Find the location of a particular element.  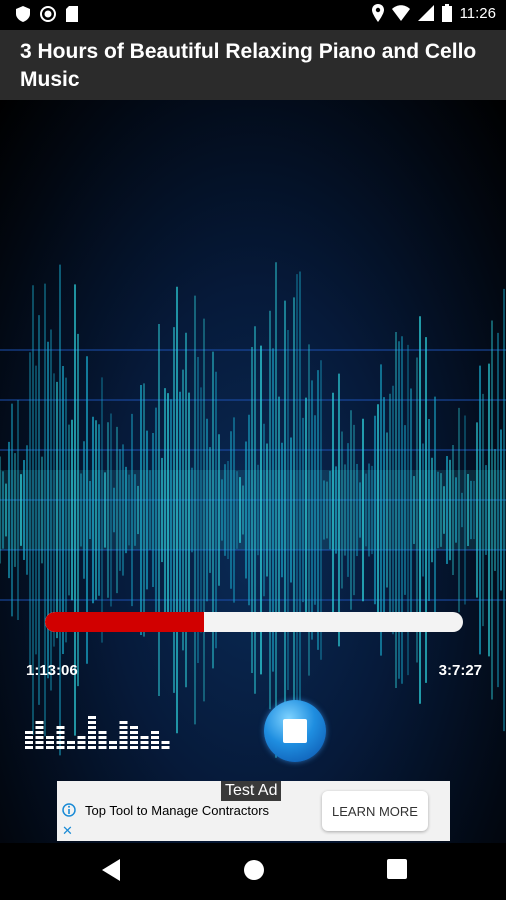

elapsed-time: 1:13:06 is located at coordinates (52, 670).